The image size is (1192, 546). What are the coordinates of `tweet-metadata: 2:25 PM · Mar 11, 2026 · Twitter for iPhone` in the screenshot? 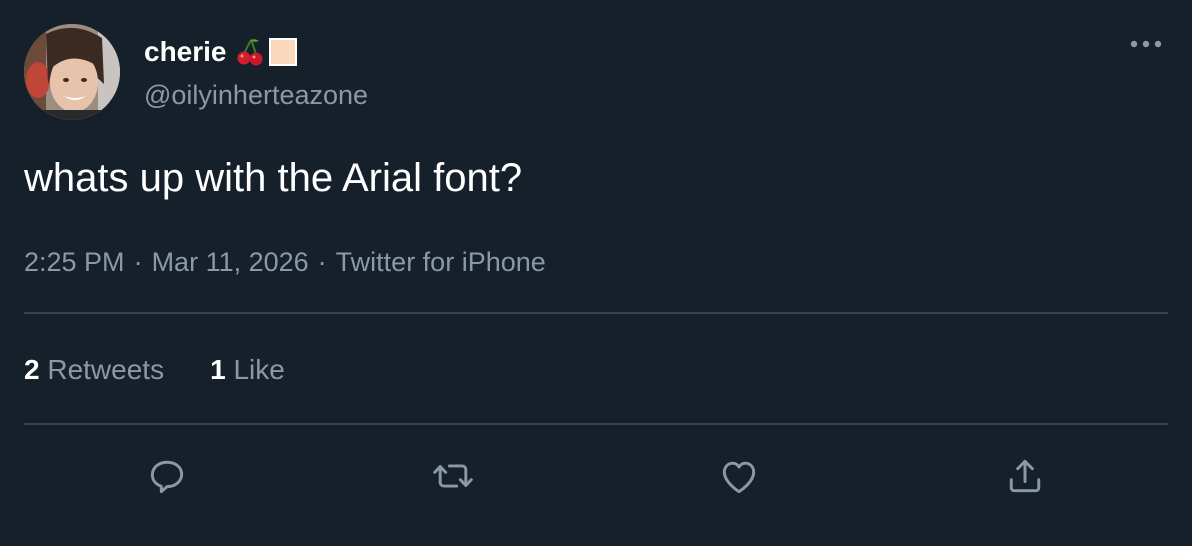 It's located at (285, 262).